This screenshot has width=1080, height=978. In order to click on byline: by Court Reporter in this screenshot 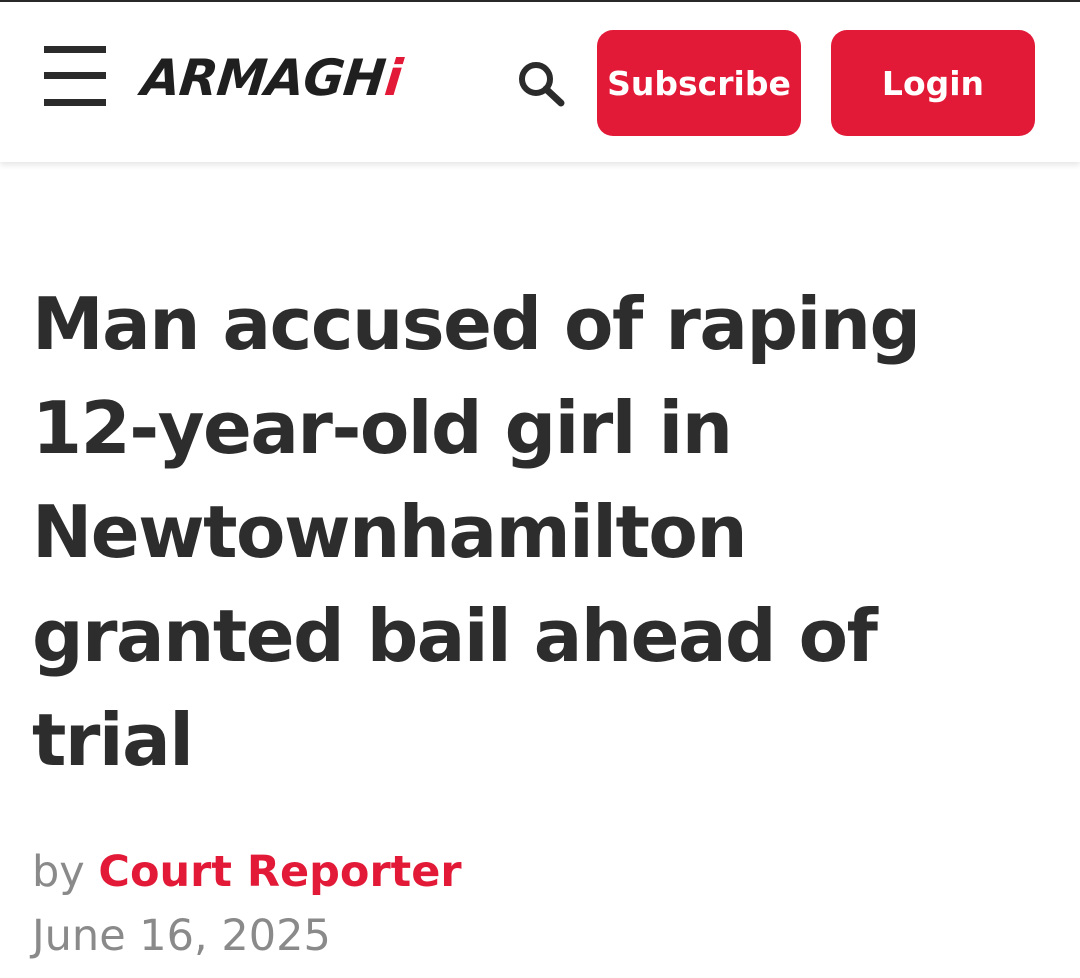, I will do `click(247, 872)`.